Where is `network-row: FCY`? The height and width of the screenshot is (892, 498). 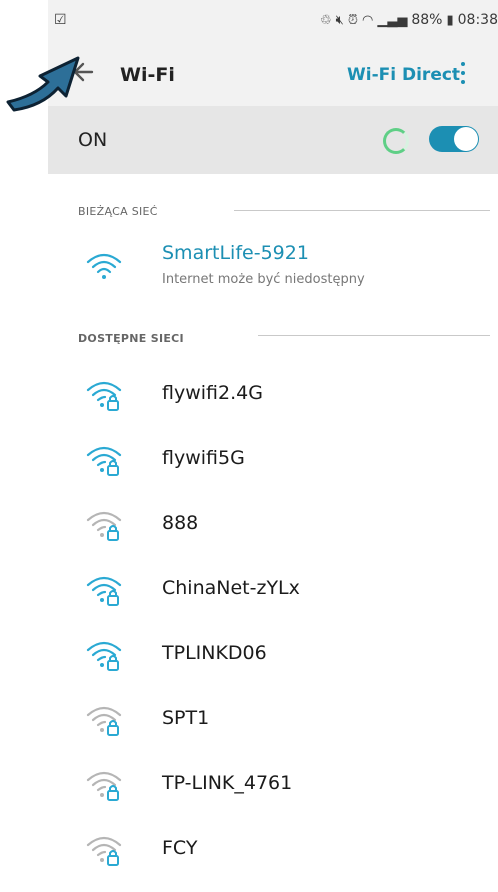 network-row: FCY is located at coordinates (273, 849).